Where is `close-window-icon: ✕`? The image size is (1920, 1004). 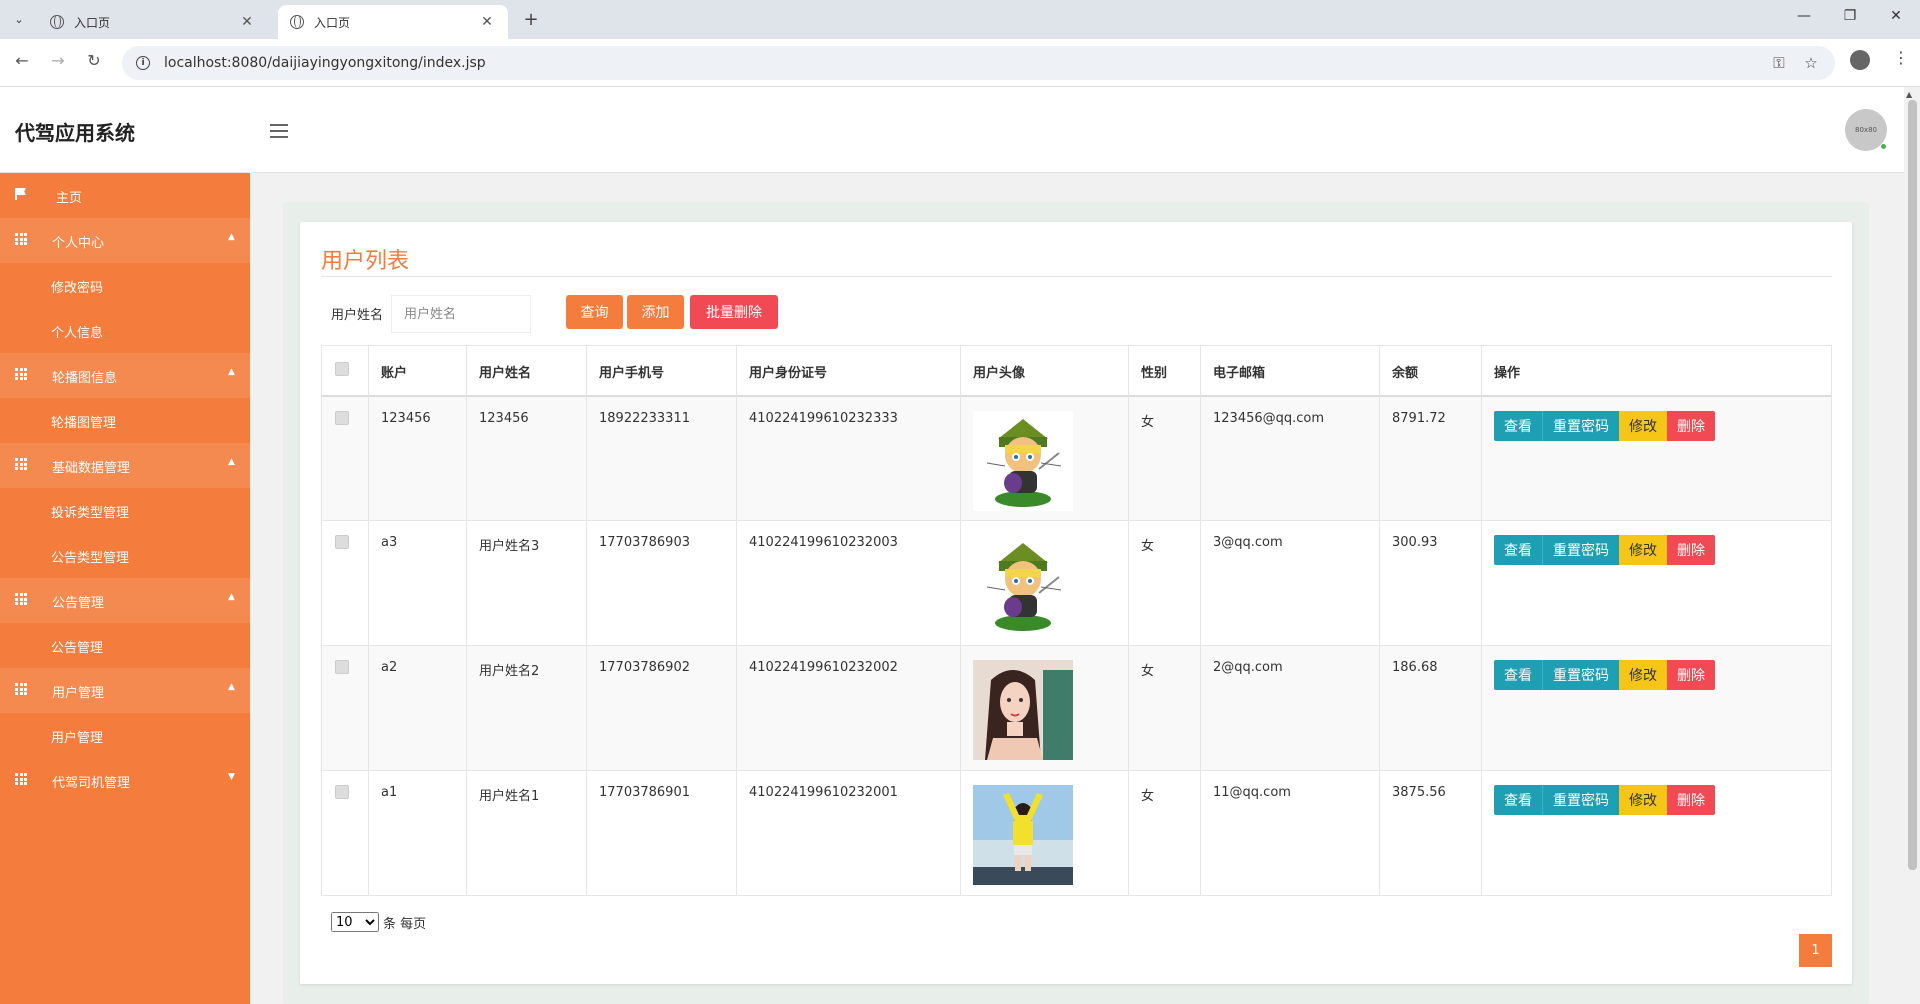
close-window-icon: ✕ is located at coordinates (1896, 16).